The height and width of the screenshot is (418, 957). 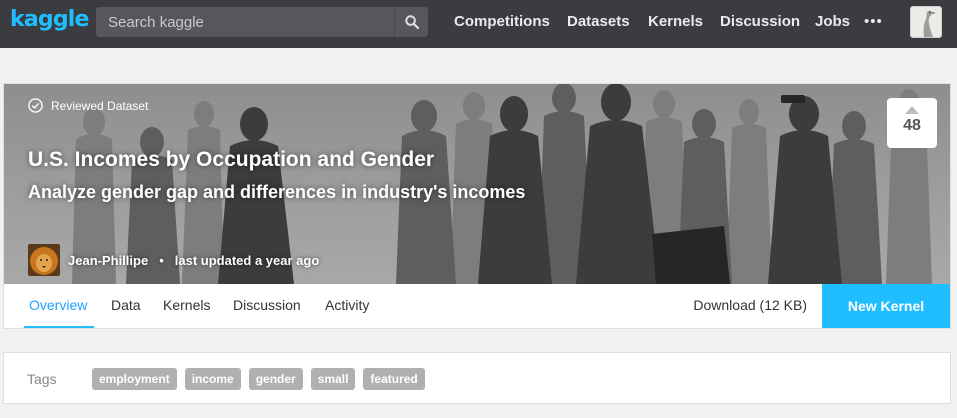 I want to click on nav-discussion: Discussion, so click(x=760, y=21).